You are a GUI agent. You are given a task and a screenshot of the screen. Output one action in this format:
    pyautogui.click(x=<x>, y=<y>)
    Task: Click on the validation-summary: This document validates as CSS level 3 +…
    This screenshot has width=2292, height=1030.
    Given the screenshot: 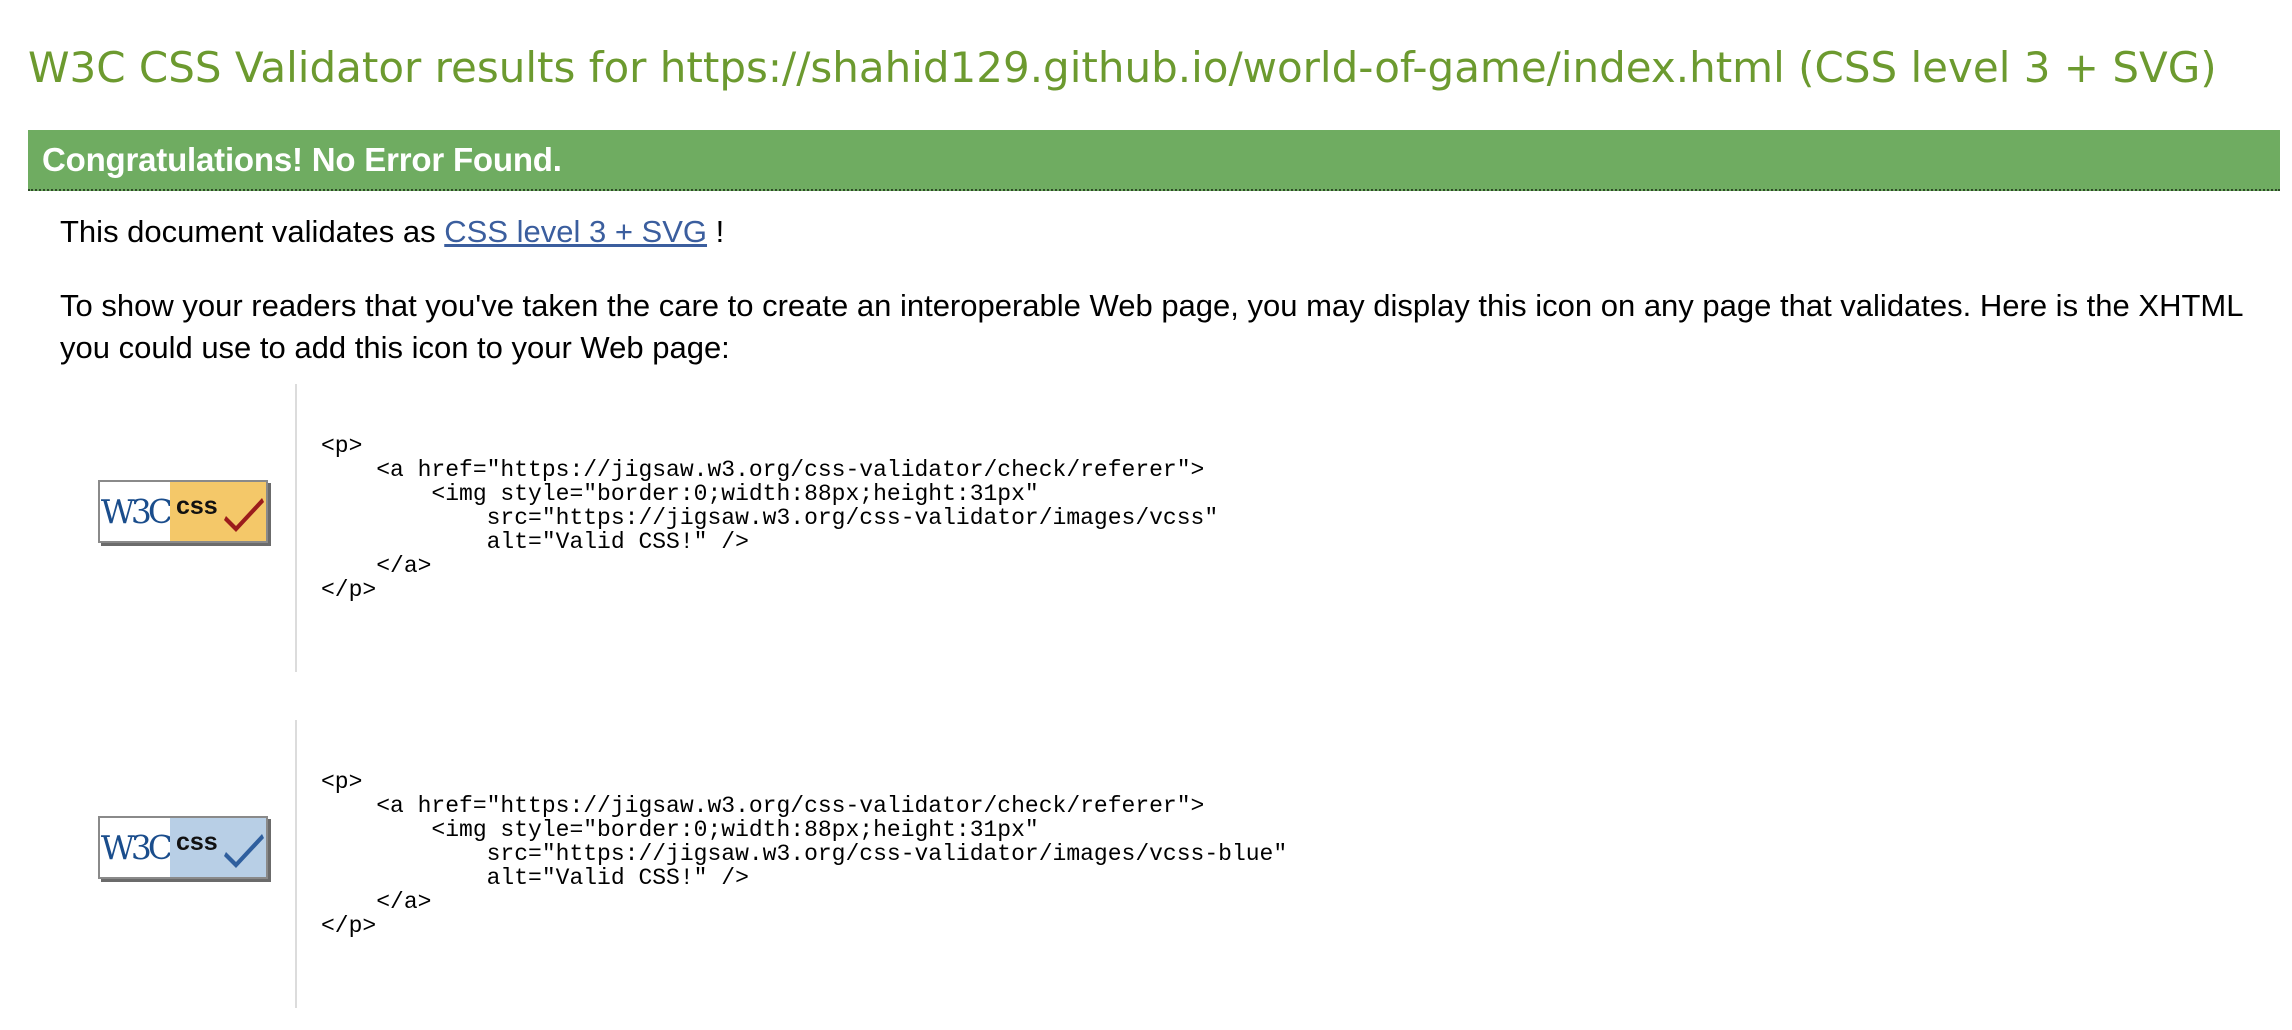 What is the action you would take?
    pyautogui.click(x=392, y=232)
    